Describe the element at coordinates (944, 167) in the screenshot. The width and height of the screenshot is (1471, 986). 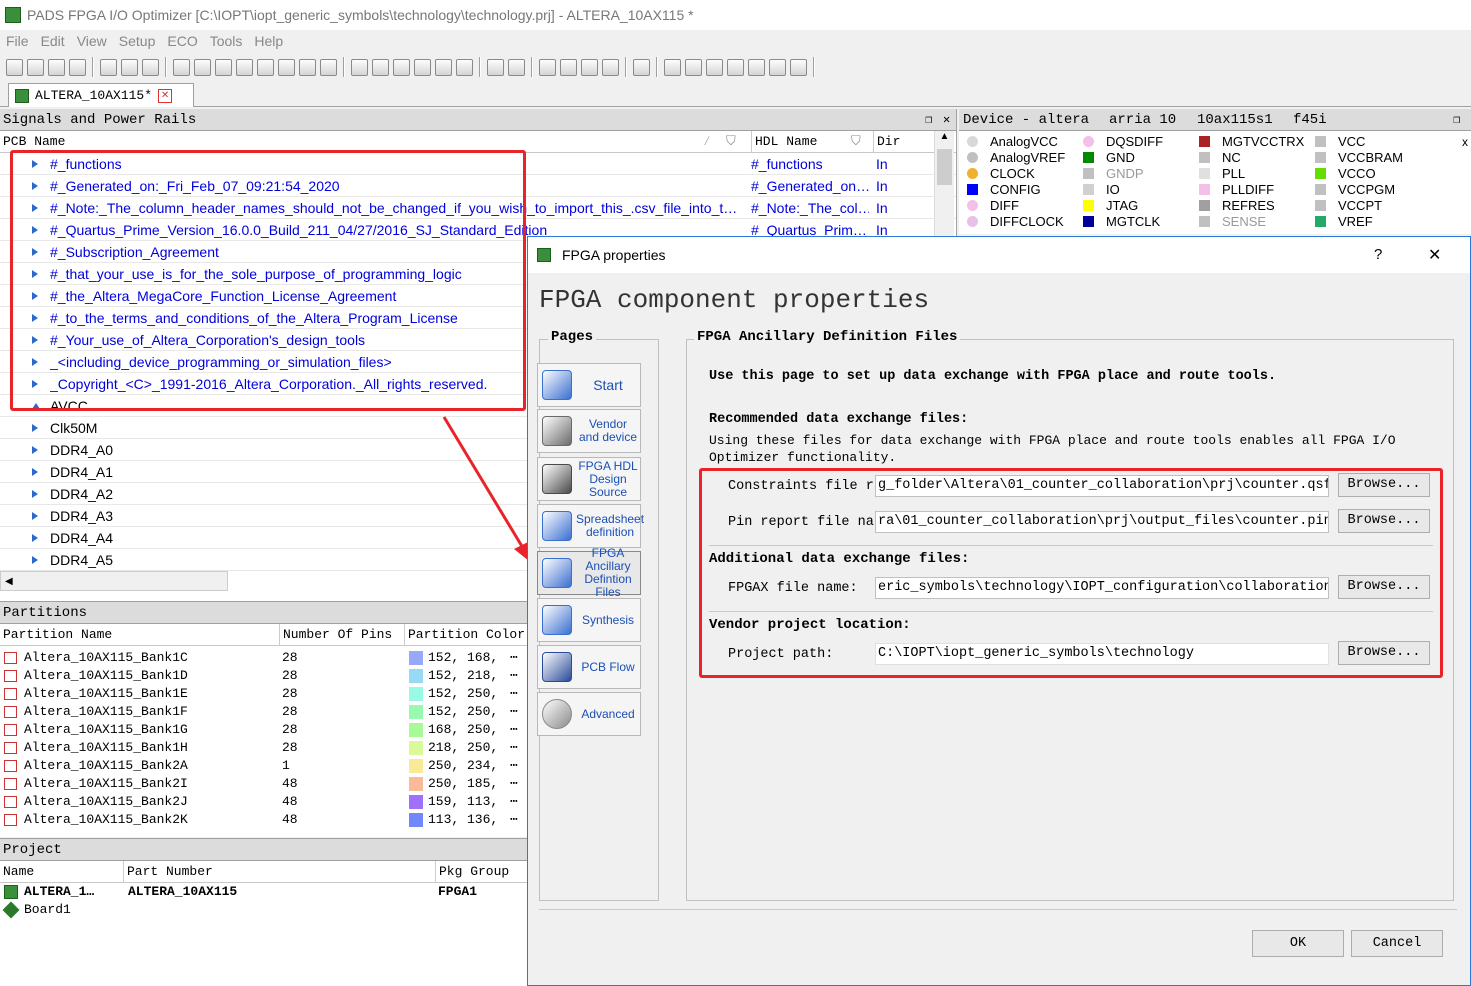
I see `scroll-thumb` at that location.